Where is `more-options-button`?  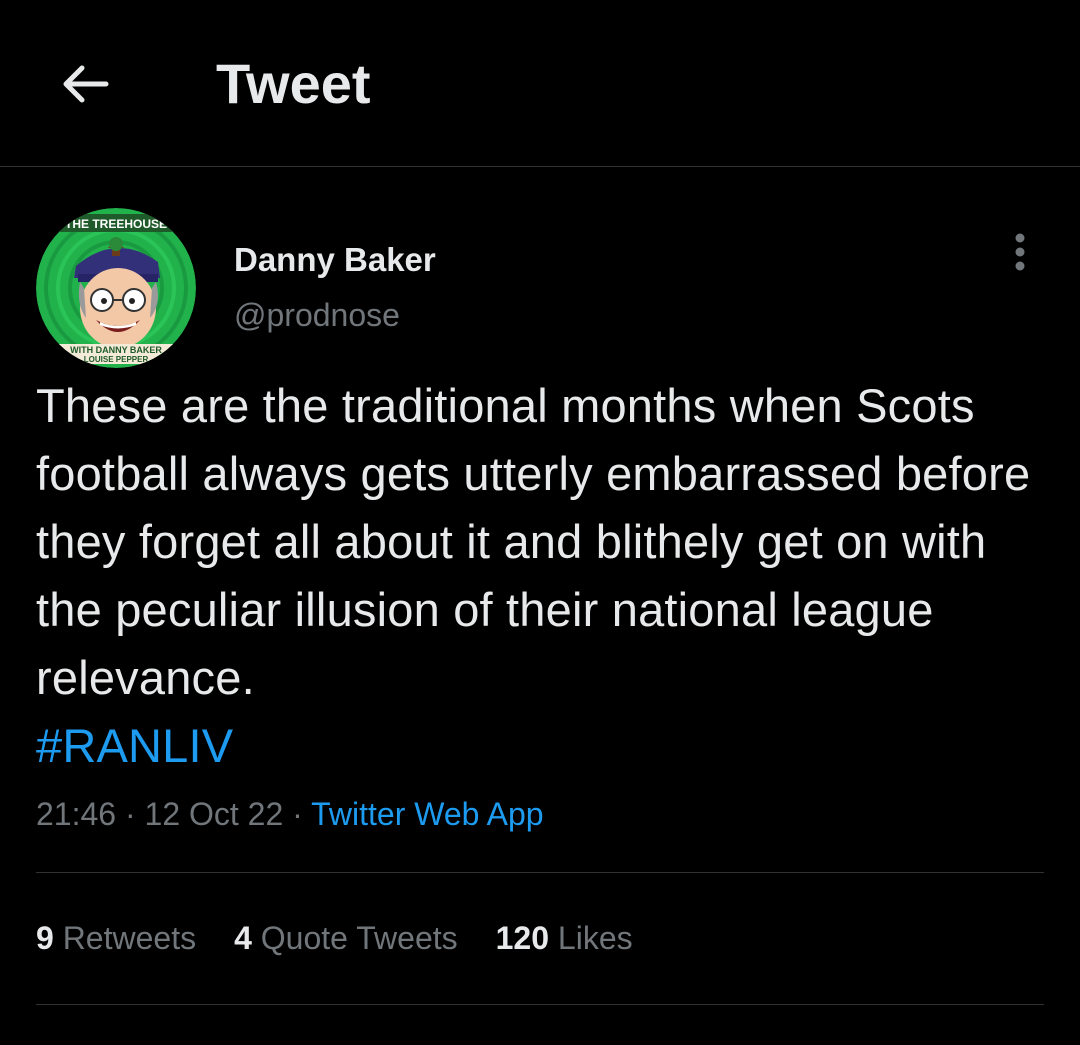 more-options-button is located at coordinates (1020, 252).